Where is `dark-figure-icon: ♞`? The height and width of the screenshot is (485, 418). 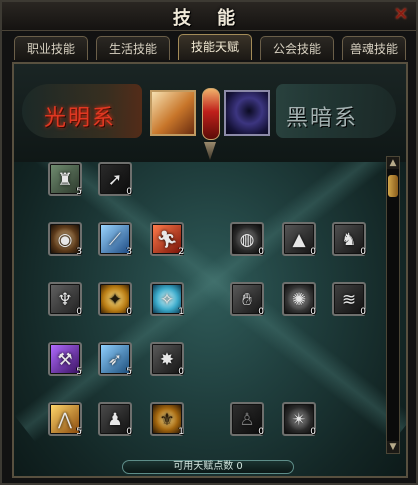 dark-figure-icon: ♞ is located at coordinates (349, 239).